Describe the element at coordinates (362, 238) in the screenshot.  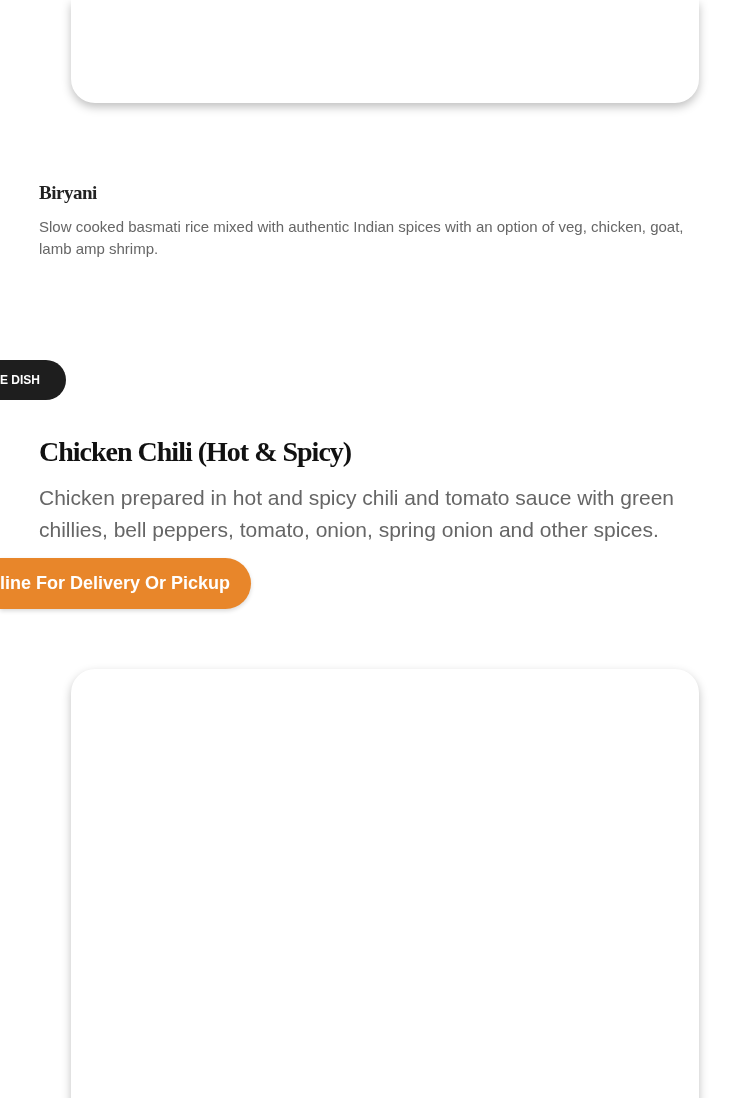
I see `dish-description: Slow cooked basmati rice mixed with authentic Indian spices with an option of veg, chicken, goat, lamb amp shrimp.` at that location.